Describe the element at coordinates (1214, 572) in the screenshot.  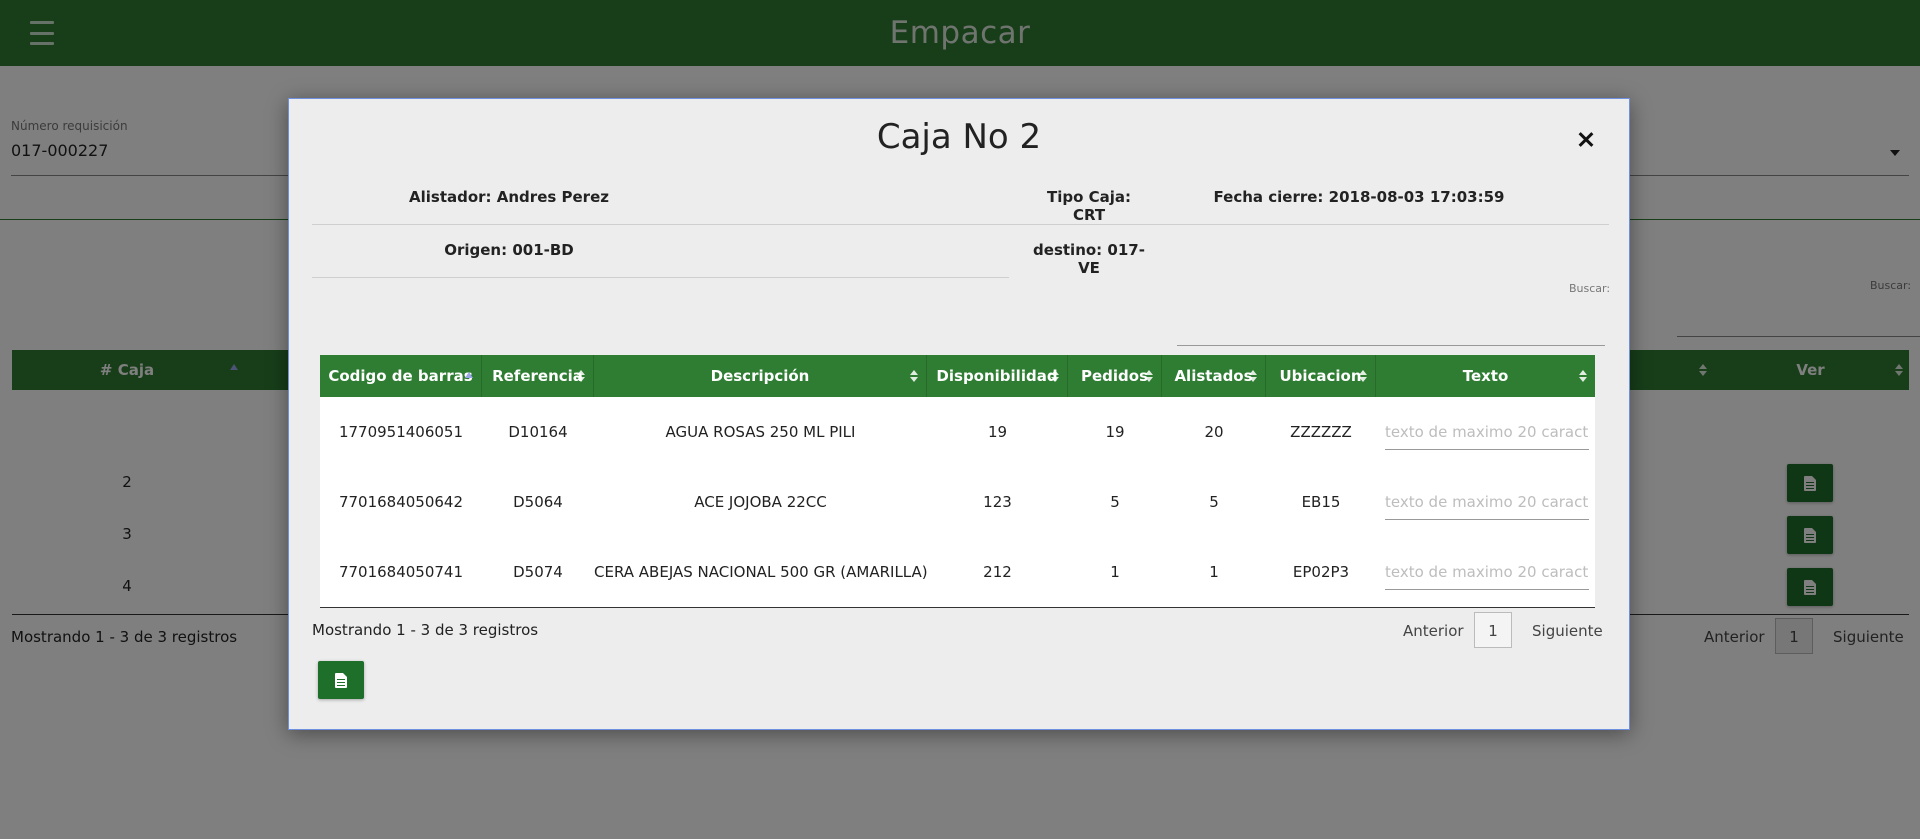
I see `cell-alistados: 1` at that location.